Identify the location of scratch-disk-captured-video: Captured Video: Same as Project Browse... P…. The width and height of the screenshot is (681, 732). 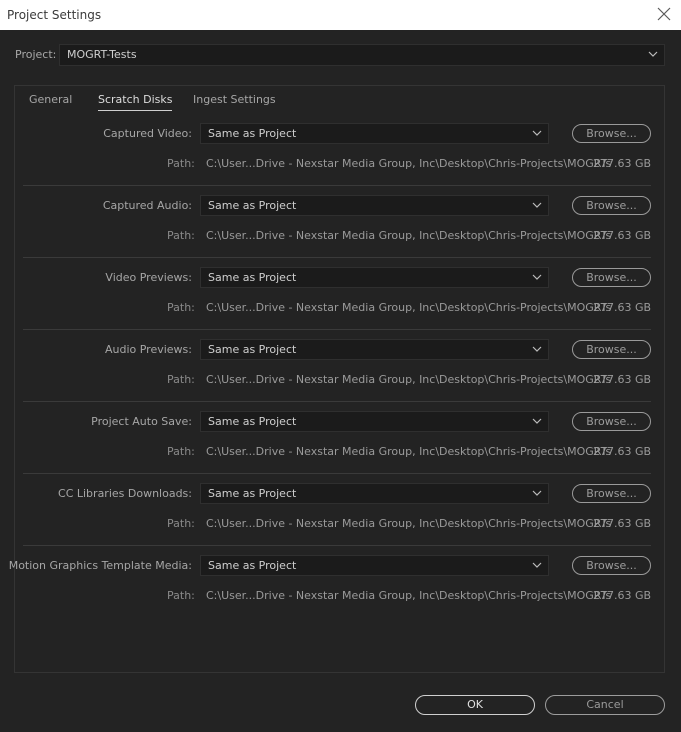
(337, 159).